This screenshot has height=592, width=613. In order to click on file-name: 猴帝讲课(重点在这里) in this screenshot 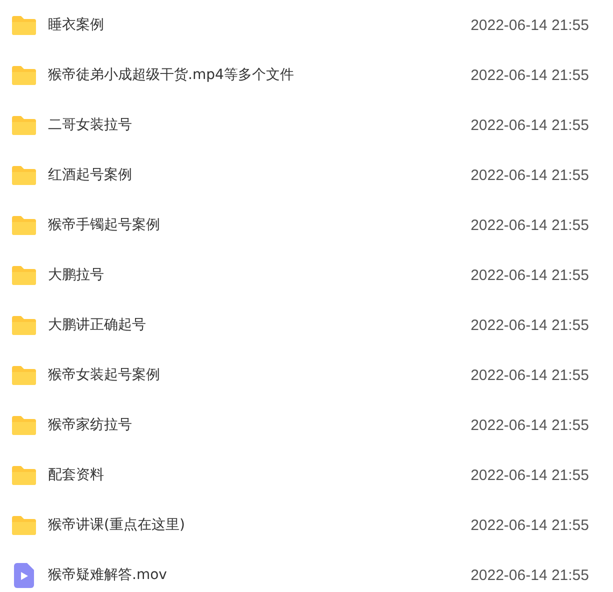, I will do `click(259, 525)`.